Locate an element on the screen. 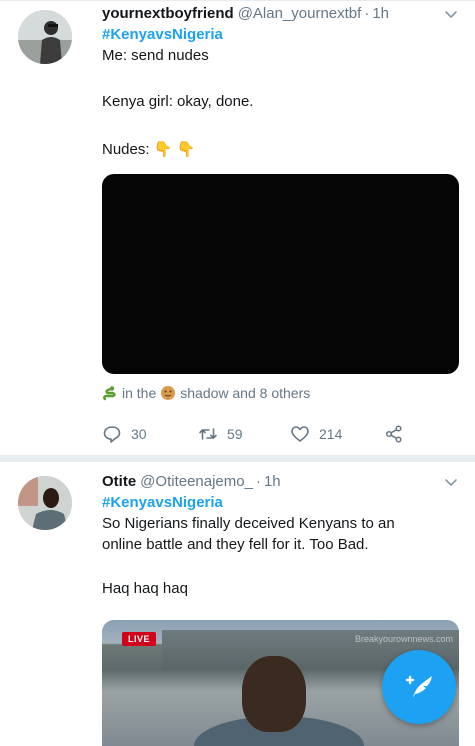 The height and width of the screenshot is (746, 475). pointing-down-emoji: 👇 👇 is located at coordinates (174, 149).